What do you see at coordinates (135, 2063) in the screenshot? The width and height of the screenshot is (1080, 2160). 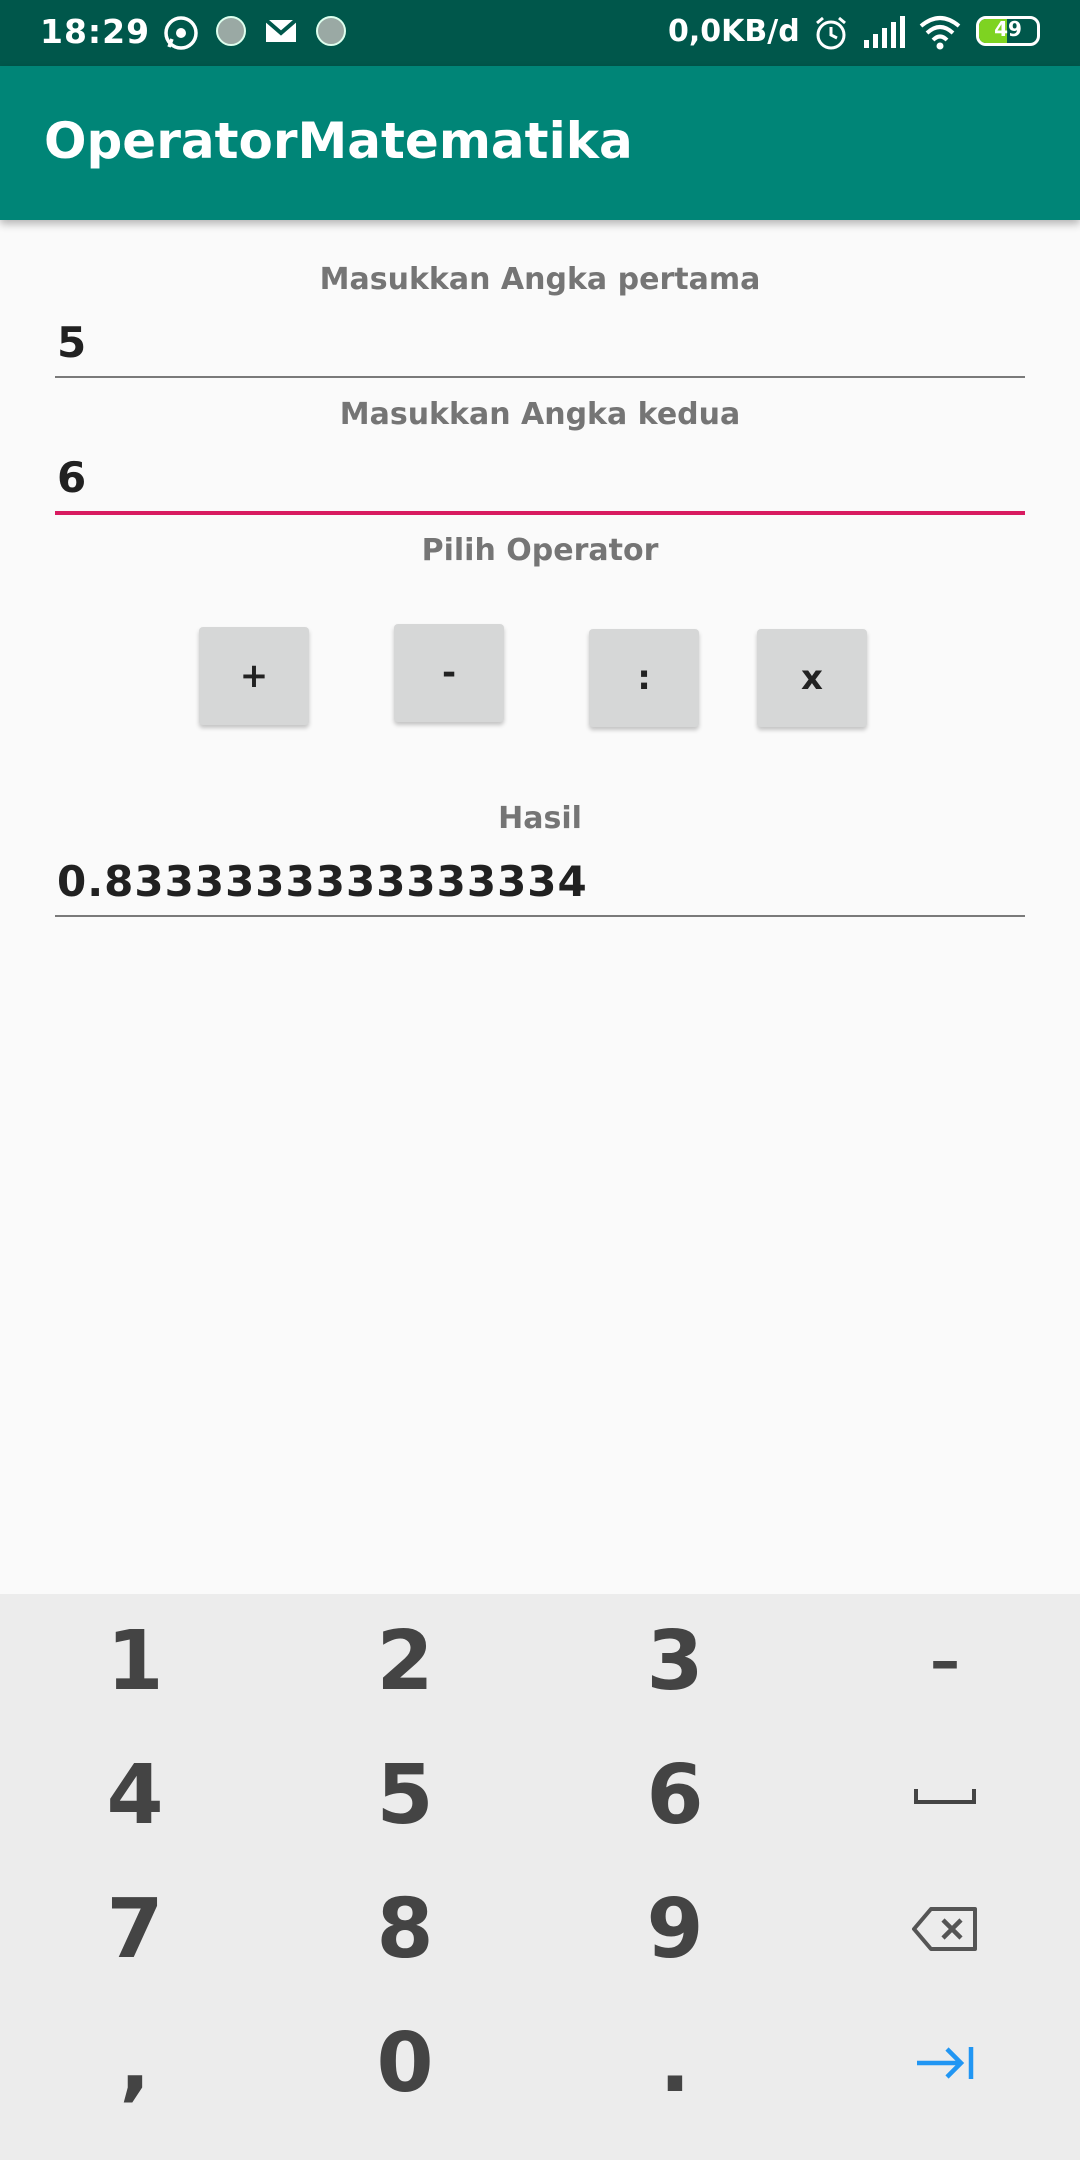 I see `key-comma: ,` at bounding box center [135, 2063].